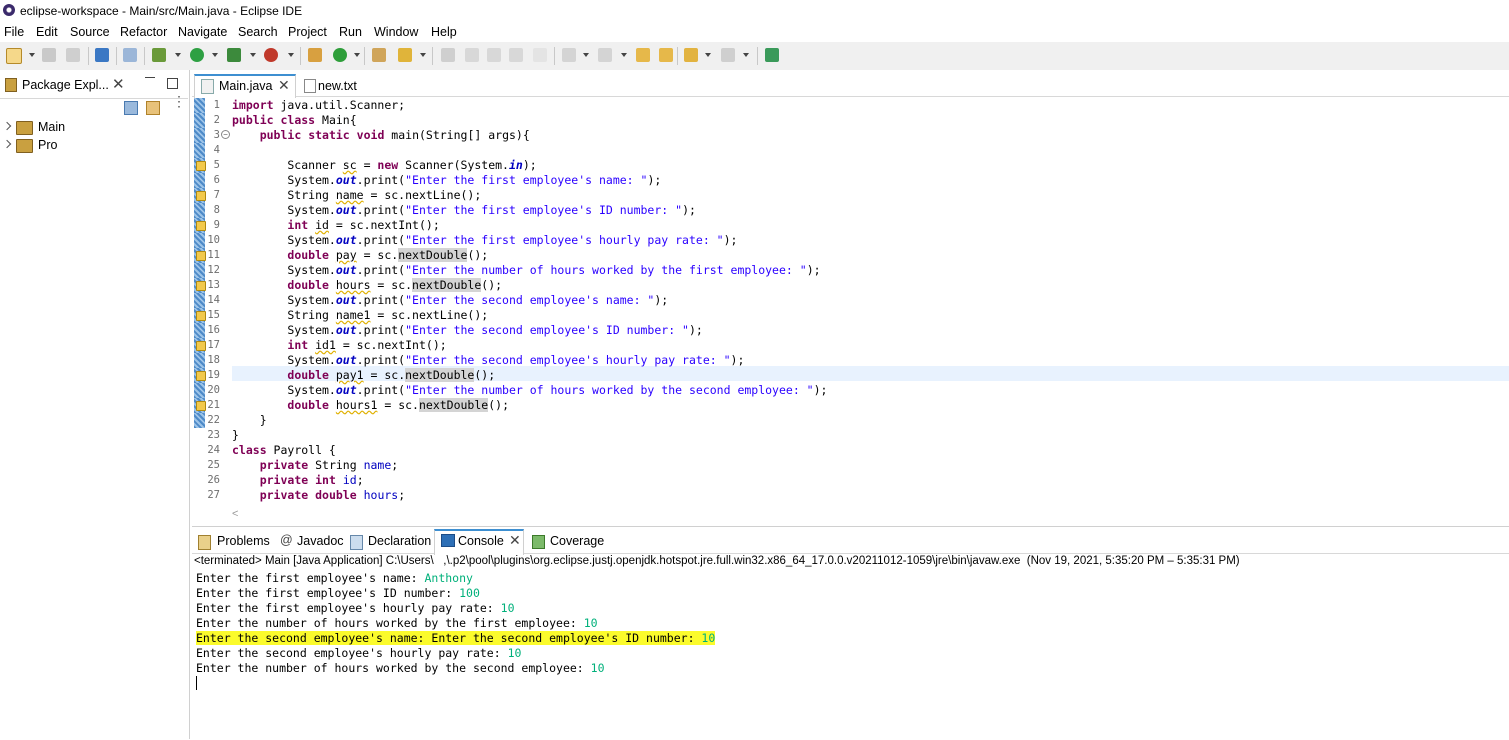 The image size is (1509, 740). I want to click on menu-edit: Edit, so click(47, 32).